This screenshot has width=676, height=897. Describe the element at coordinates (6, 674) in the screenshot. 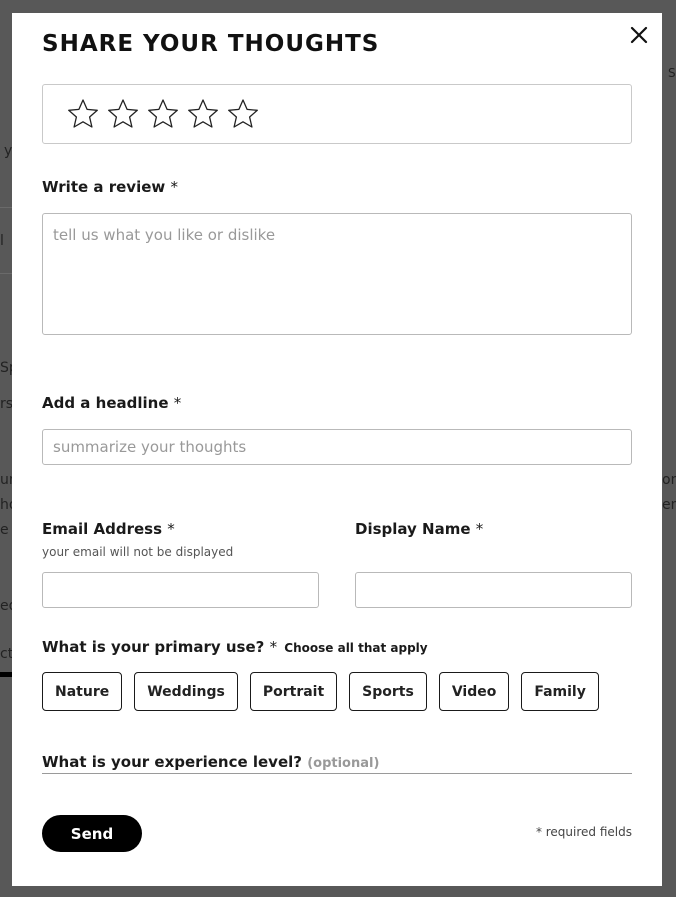

I see `bg-underline` at that location.